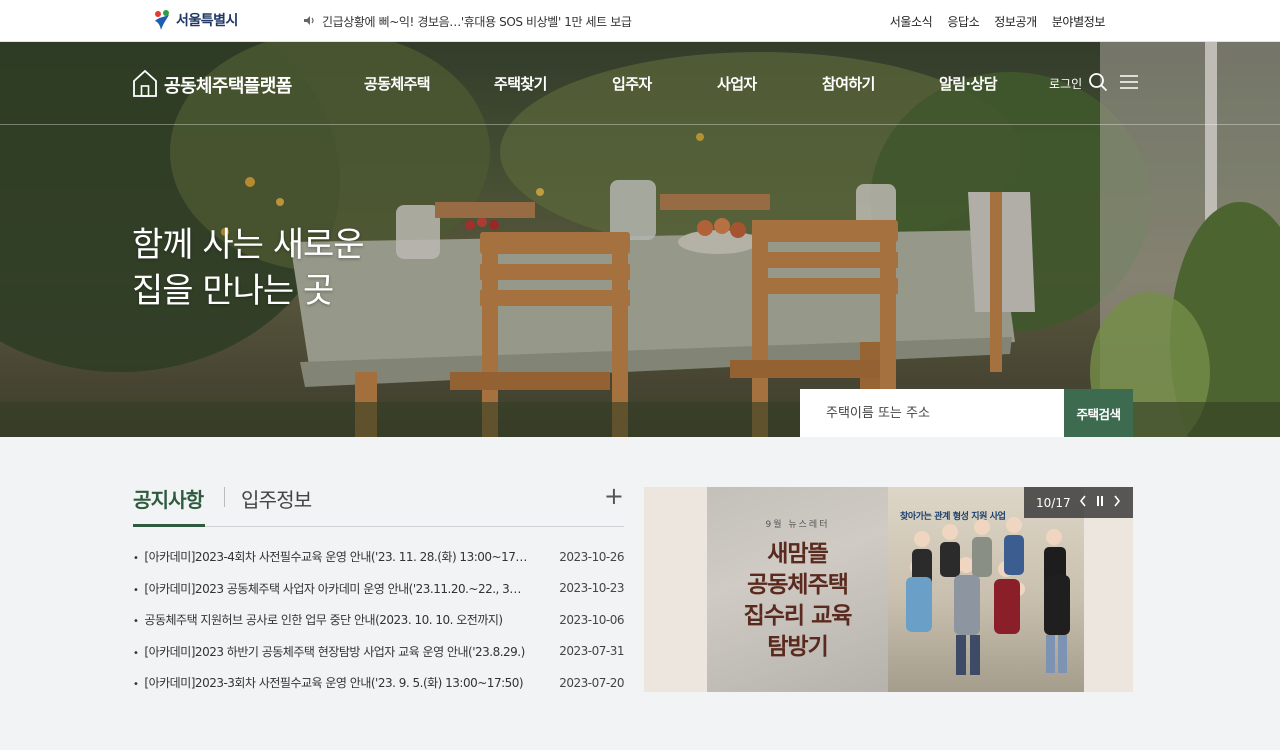 This screenshot has height=750, width=1280. What do you see at coordinates (1053, 502) in the screenshot?
I see `banner-slide-counter: 10/17` at bounding box center [1053, 502].